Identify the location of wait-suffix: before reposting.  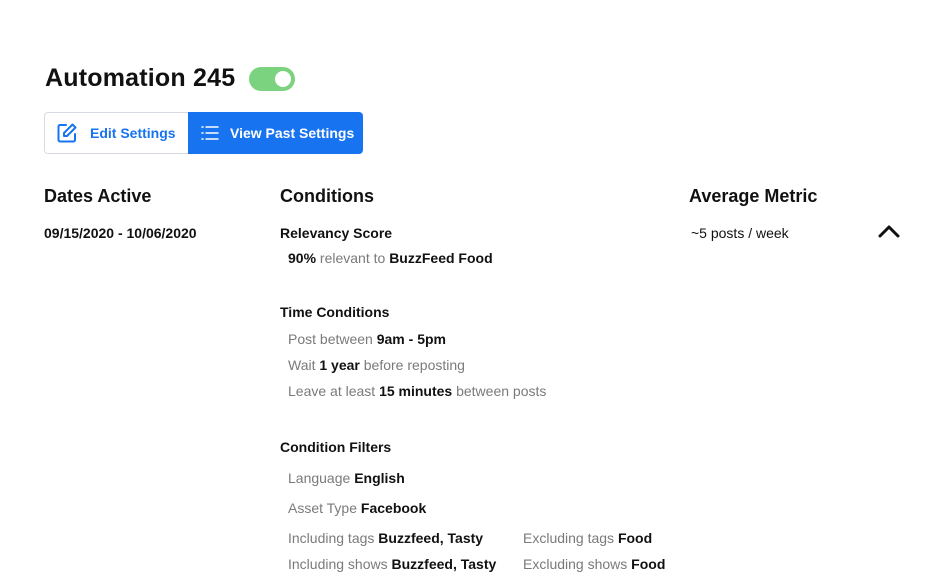
(414, 365).